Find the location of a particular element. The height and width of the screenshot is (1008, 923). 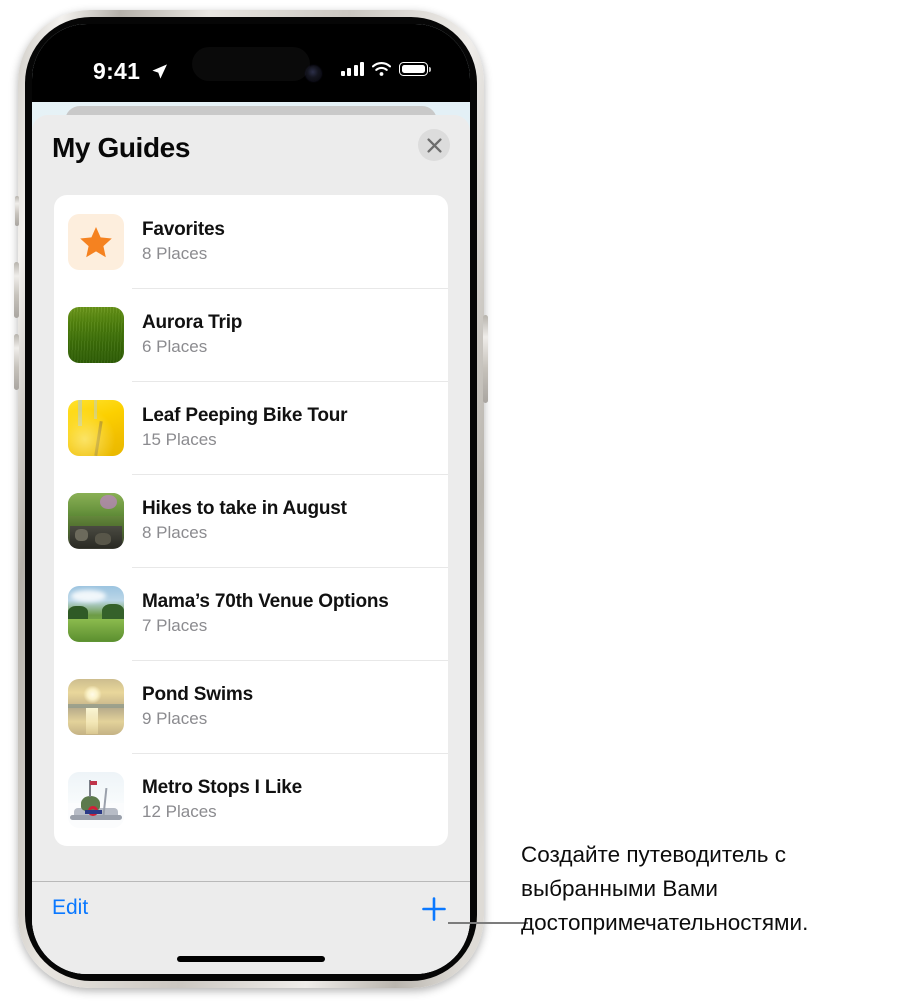

close-button is located at coordinates (434, 145).